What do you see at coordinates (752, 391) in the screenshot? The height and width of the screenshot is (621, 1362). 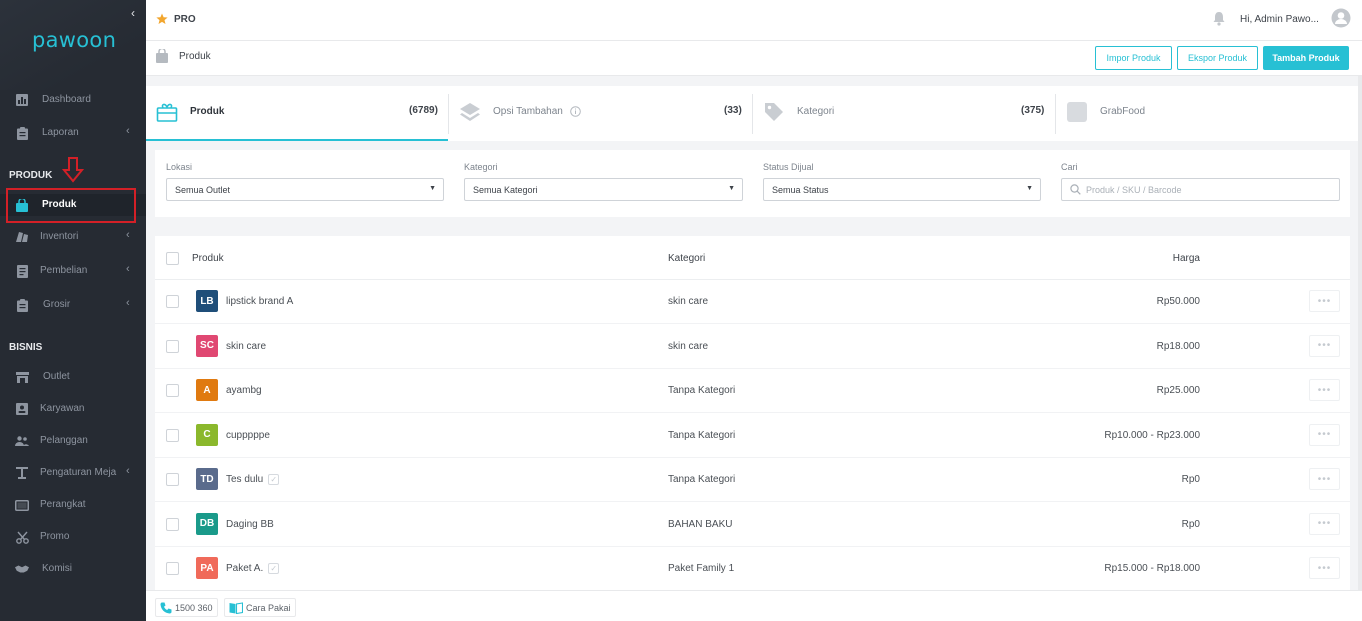 I see `table-row: Aayambg Tanpa Kategori Rp25.000 •••` at bounding box center [752, 391].